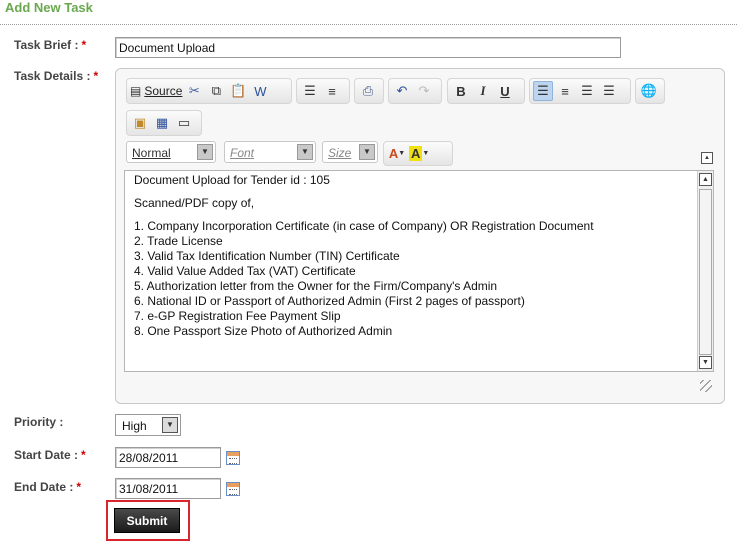 The height and width of the screenshot is (552, 737). What do you see at coordinates (424, 91) in the screenshot?
I see `redo-icon: ↷` at bounding box center [424, 91].